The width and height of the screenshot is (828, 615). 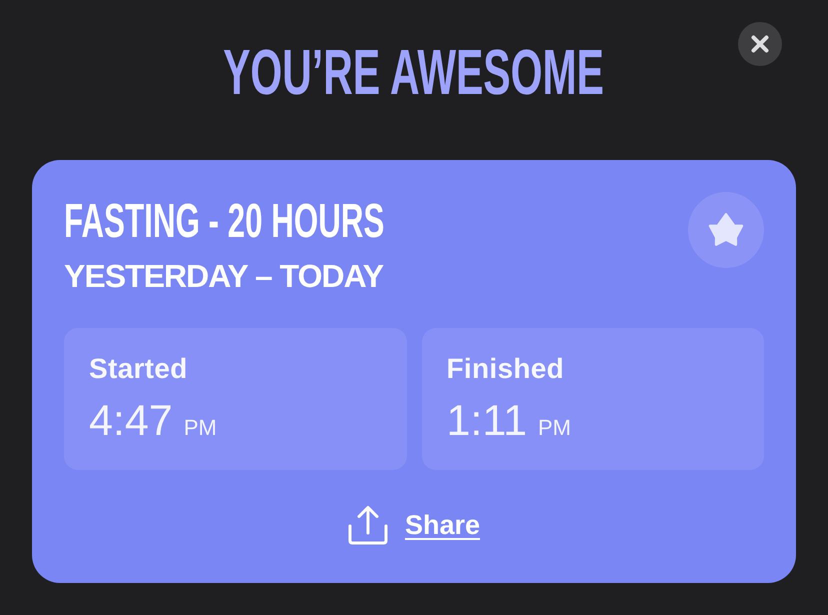 I want to click on share-button: Share, so click(x=414, y=525).